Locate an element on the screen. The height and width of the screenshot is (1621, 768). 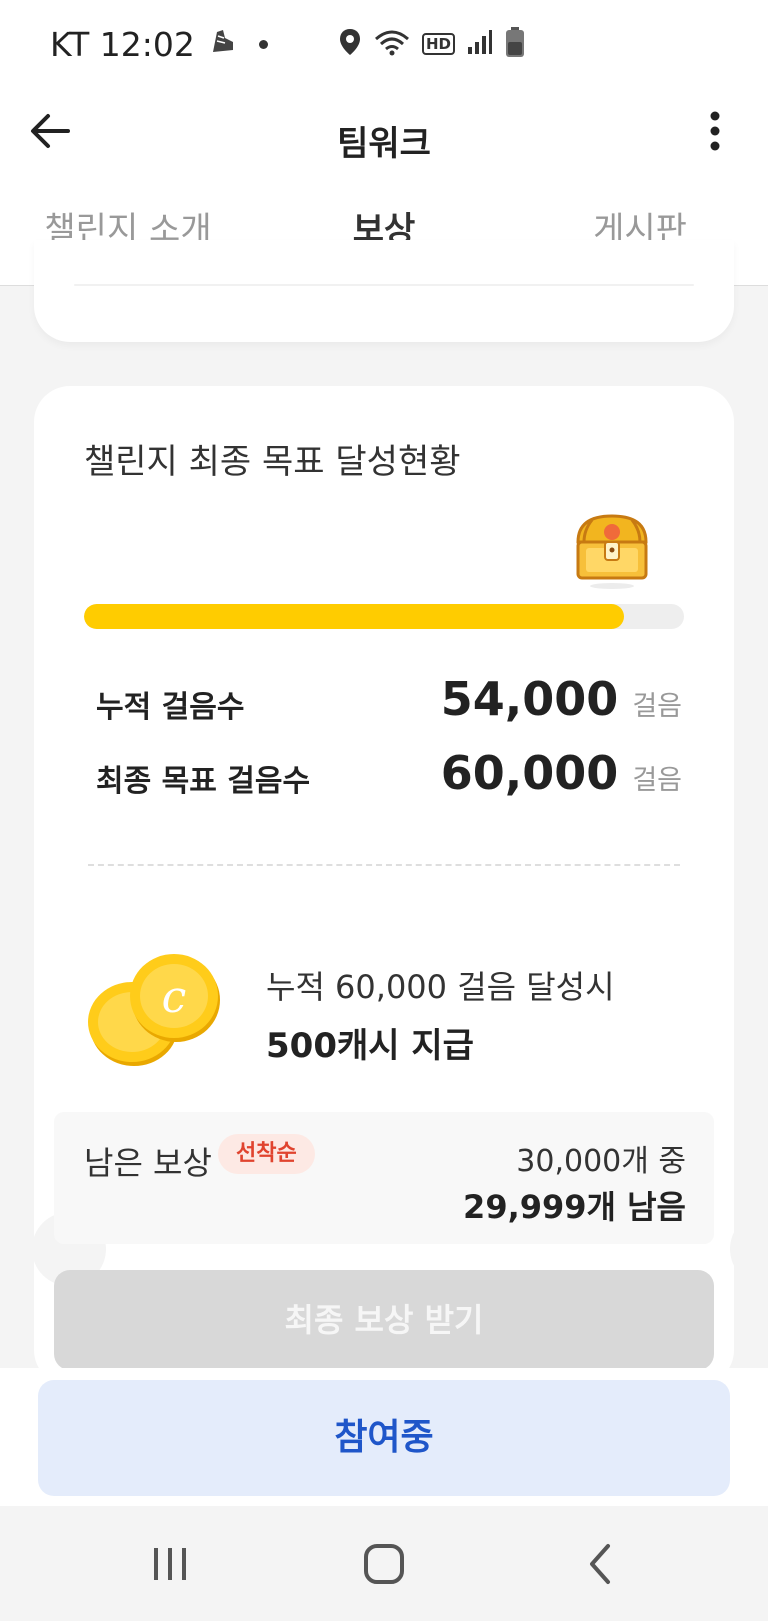
chevron-left-icon is located at coordinates (600, 1564).